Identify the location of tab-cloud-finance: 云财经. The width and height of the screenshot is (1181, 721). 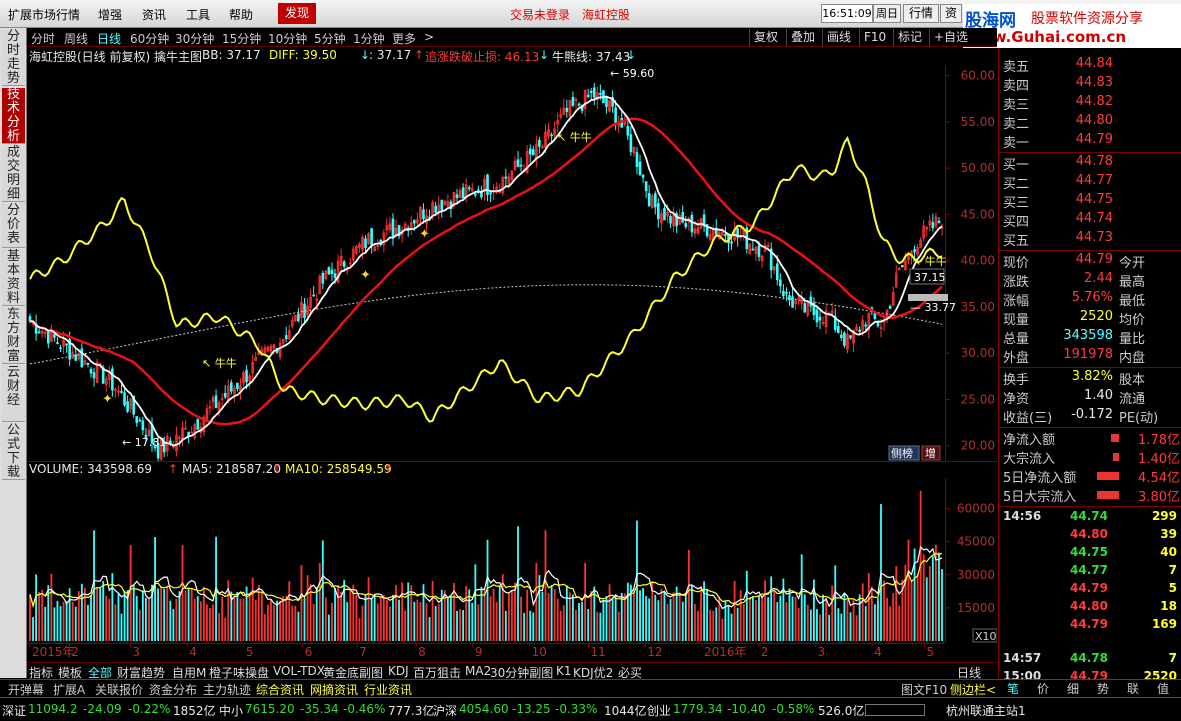
(13, 394).